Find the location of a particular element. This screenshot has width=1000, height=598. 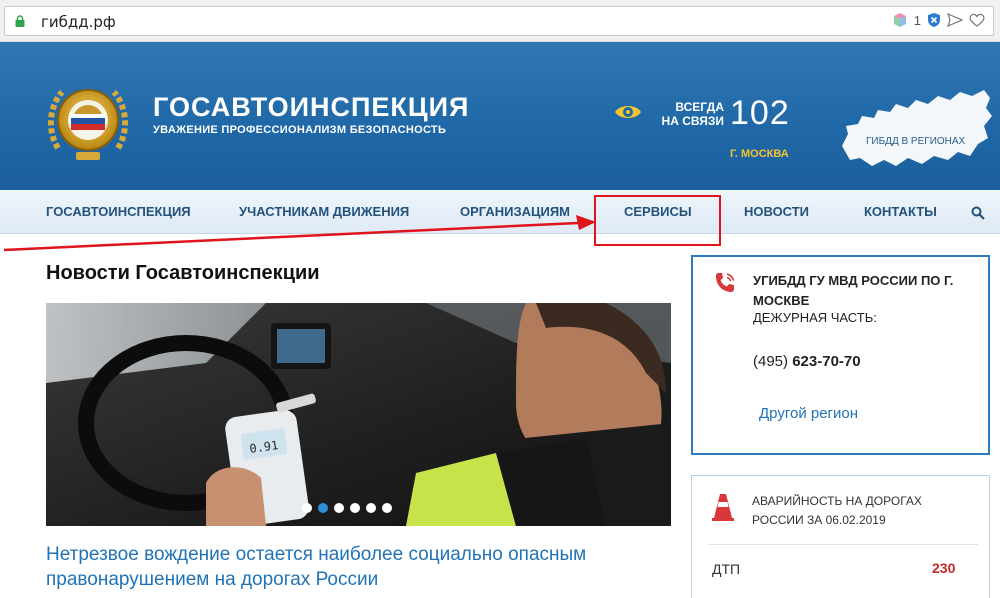

hotline-label: ВСЕГДА НА СВЯЗИ is located at coordinates (690, 114).